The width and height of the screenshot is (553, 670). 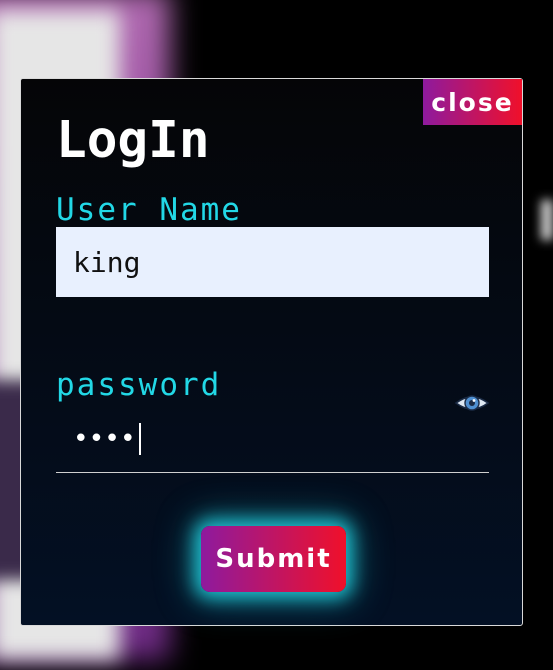 I want to click on background-shape-right, so click(x=547, y=220).